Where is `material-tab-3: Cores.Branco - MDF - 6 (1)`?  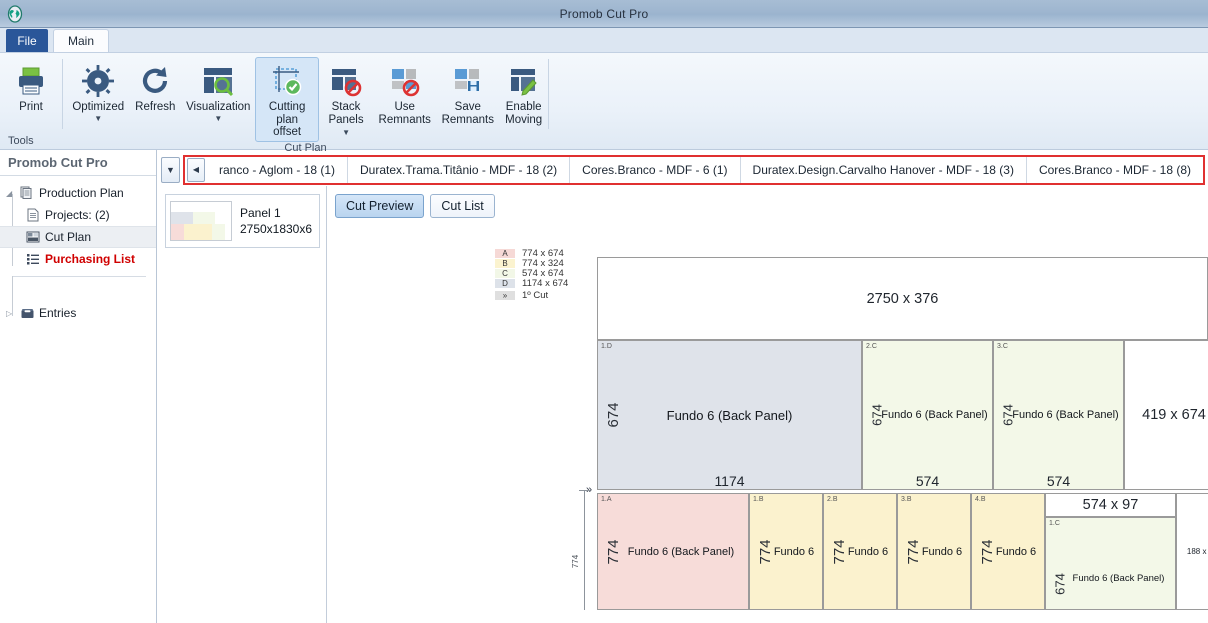 material-tab-3: Cores.Branco - MDF - 6 (1) is located at coordinates (655, 169).